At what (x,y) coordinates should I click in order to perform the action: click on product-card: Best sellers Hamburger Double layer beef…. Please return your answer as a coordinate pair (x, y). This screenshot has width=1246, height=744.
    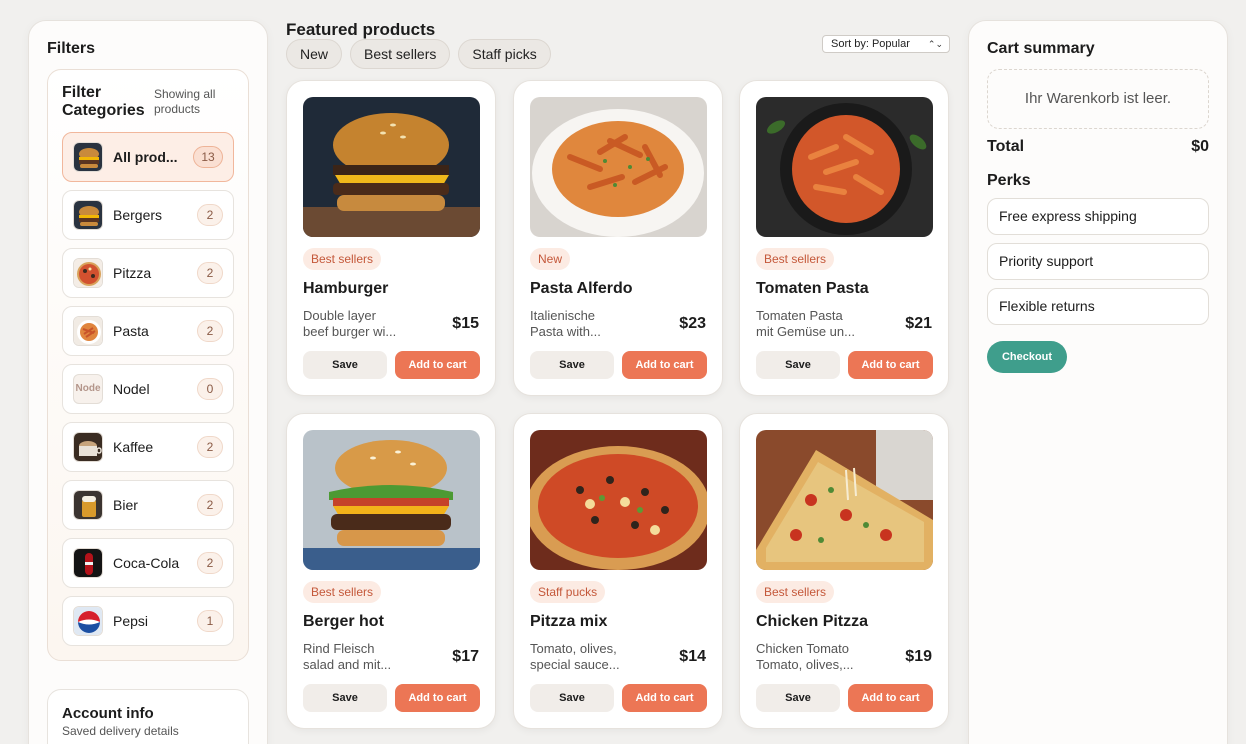
    Looking at the image, I should click on (391, 238).